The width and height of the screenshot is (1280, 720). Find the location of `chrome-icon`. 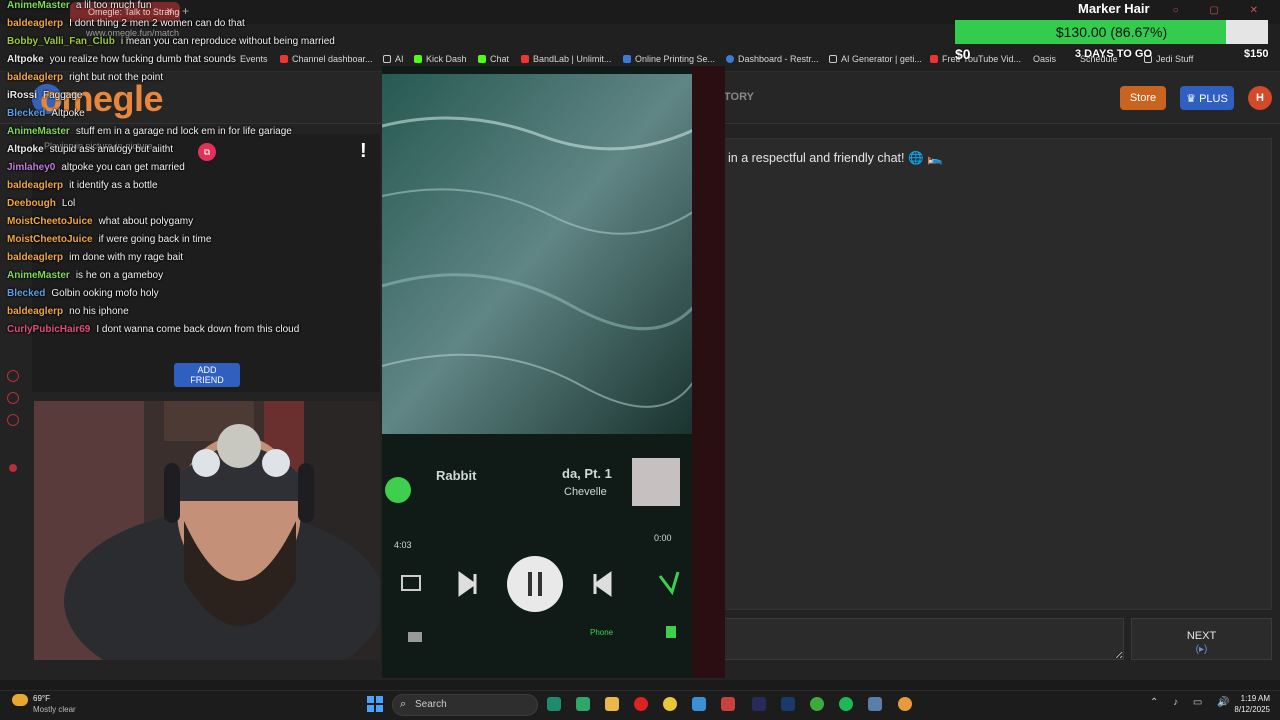

chrome-icon is located at coordinates (670, 704).